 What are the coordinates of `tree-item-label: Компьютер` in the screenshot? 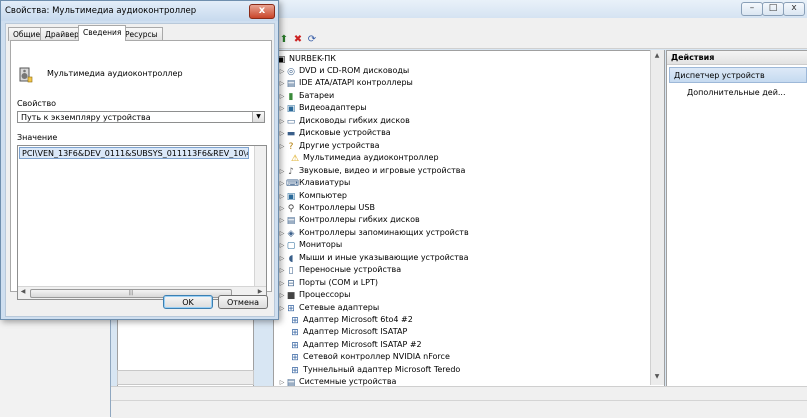 It's located at (323, 195).